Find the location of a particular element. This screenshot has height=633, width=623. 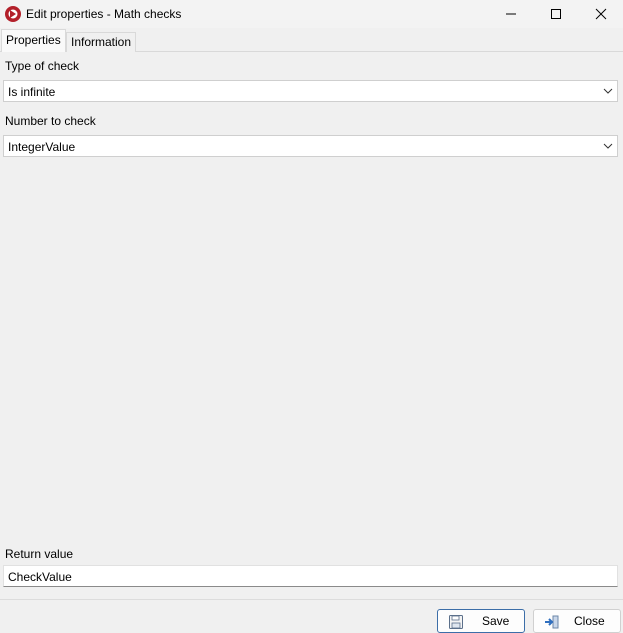

return-value-label: Return value is located at coordinates (39, 554).